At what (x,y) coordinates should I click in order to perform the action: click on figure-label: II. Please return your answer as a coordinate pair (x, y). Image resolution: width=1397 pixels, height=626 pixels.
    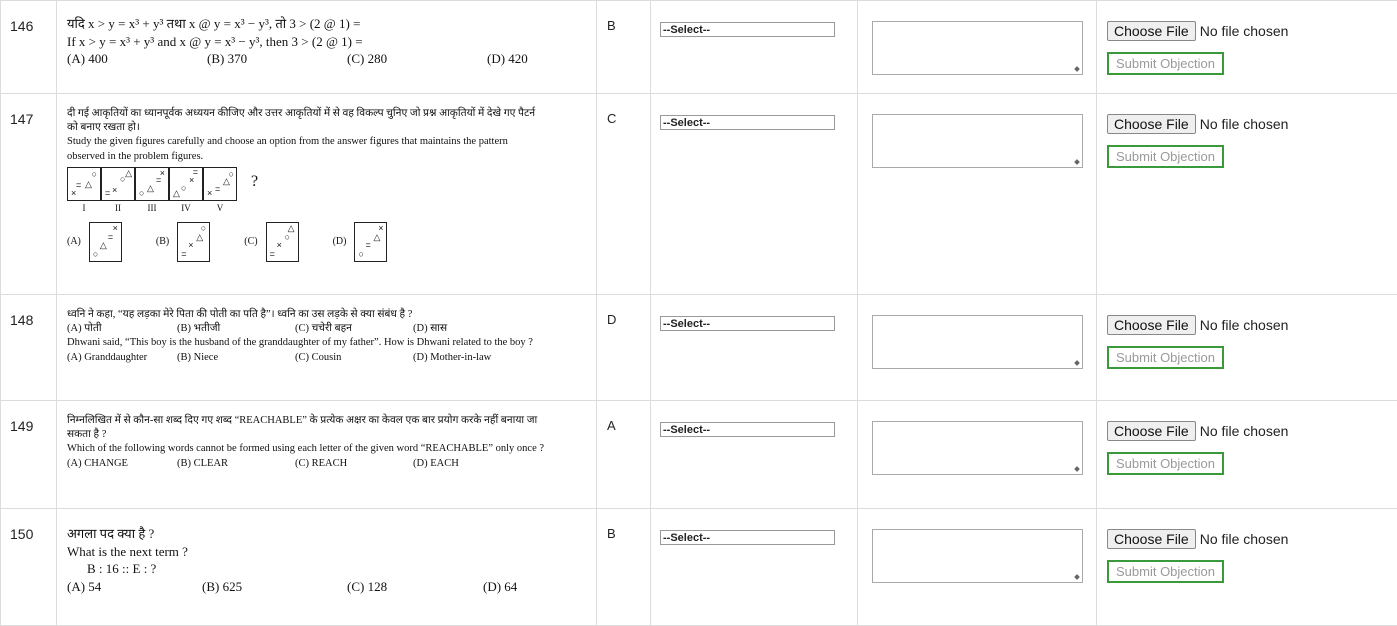
    Looking at the image, I should click on (118, 208).